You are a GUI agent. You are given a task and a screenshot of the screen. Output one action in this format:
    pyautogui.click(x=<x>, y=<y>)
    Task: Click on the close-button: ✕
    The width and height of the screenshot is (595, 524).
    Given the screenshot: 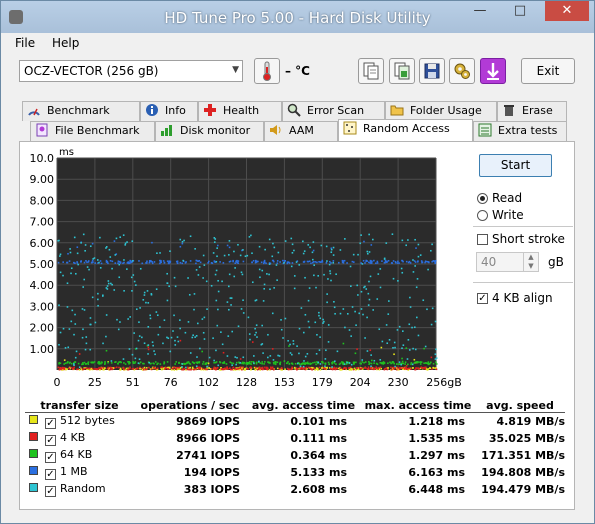 What is the action you would take?
    pyautogui.click(x=567, y=11)
    